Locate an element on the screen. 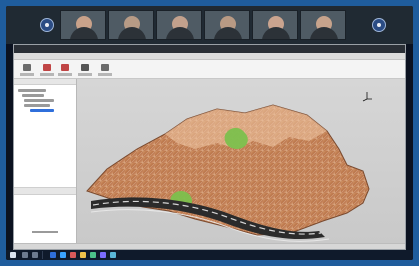 The width and height of the screenshot is (419, 266). import-button is located at coordinates (47, 69).